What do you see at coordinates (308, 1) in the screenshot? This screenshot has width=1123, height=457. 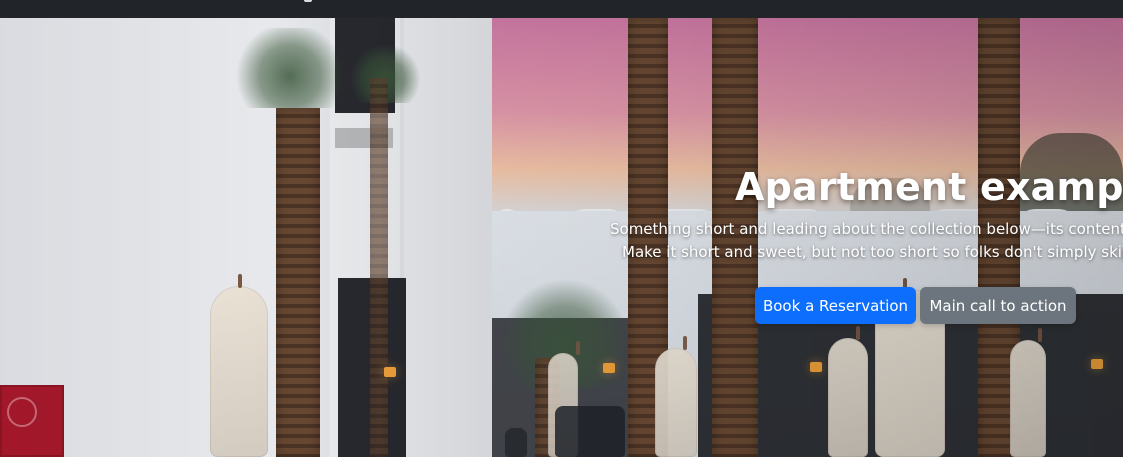 I see `navbar-brand-mark` at bounding box center [308, 1].